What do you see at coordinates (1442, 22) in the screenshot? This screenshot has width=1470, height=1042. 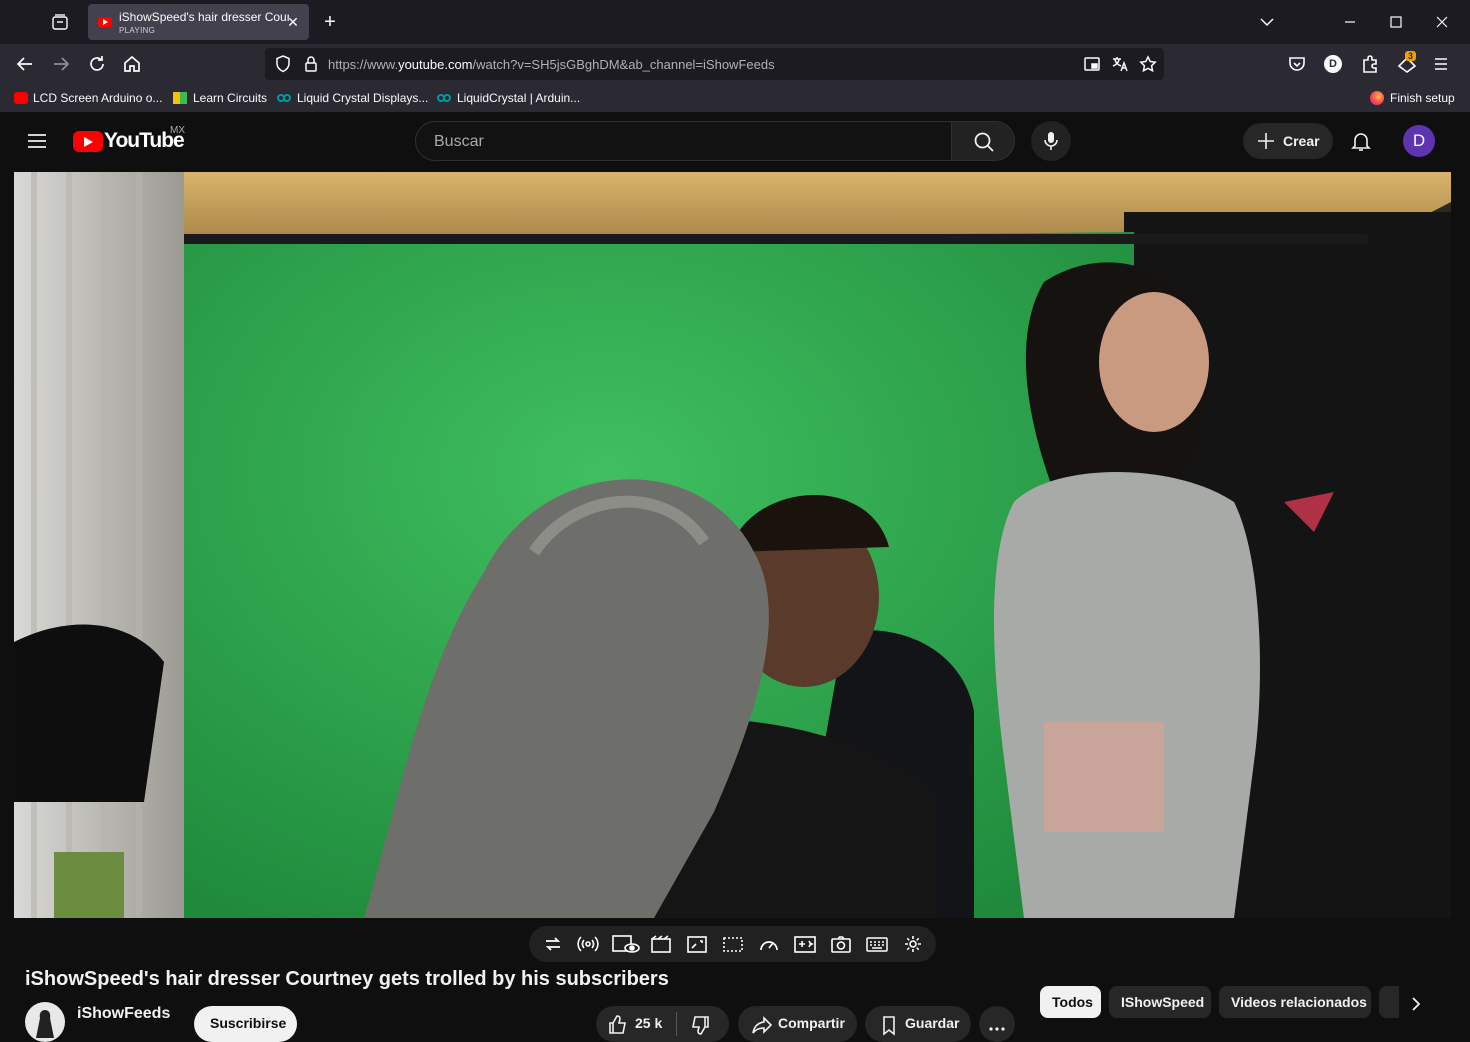 I see `close-window-icon` at bounding box center [1442, 22].